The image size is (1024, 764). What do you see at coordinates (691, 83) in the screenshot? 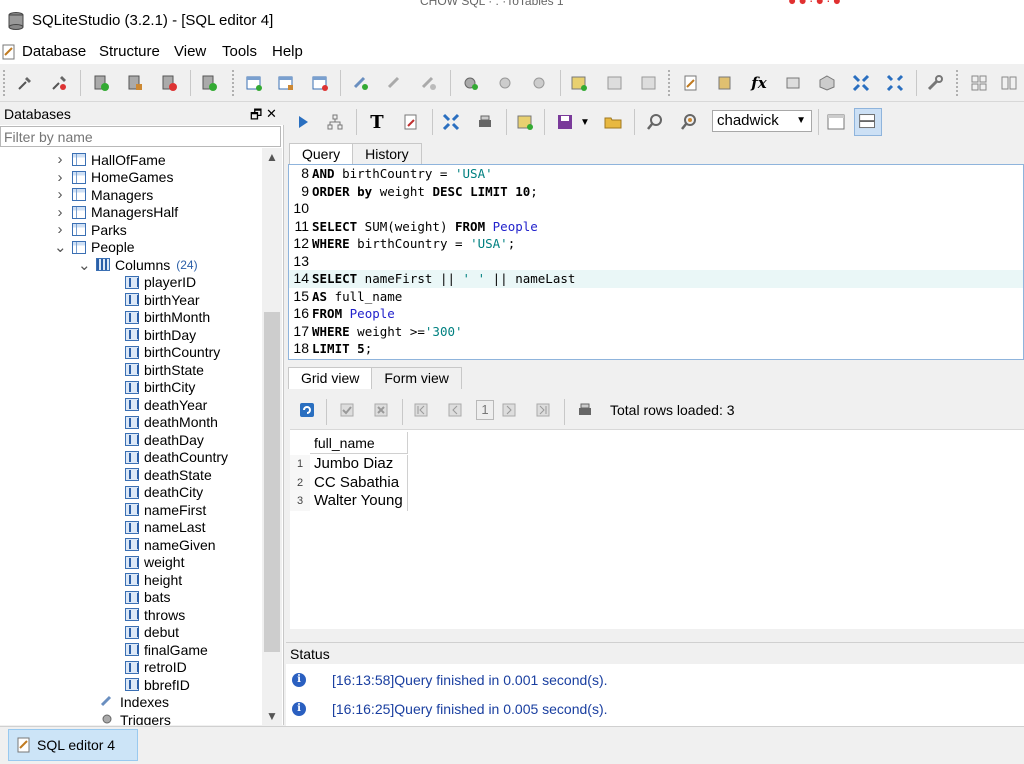
I see `open-sql-editor-icon` at bounding box center [691, 83].